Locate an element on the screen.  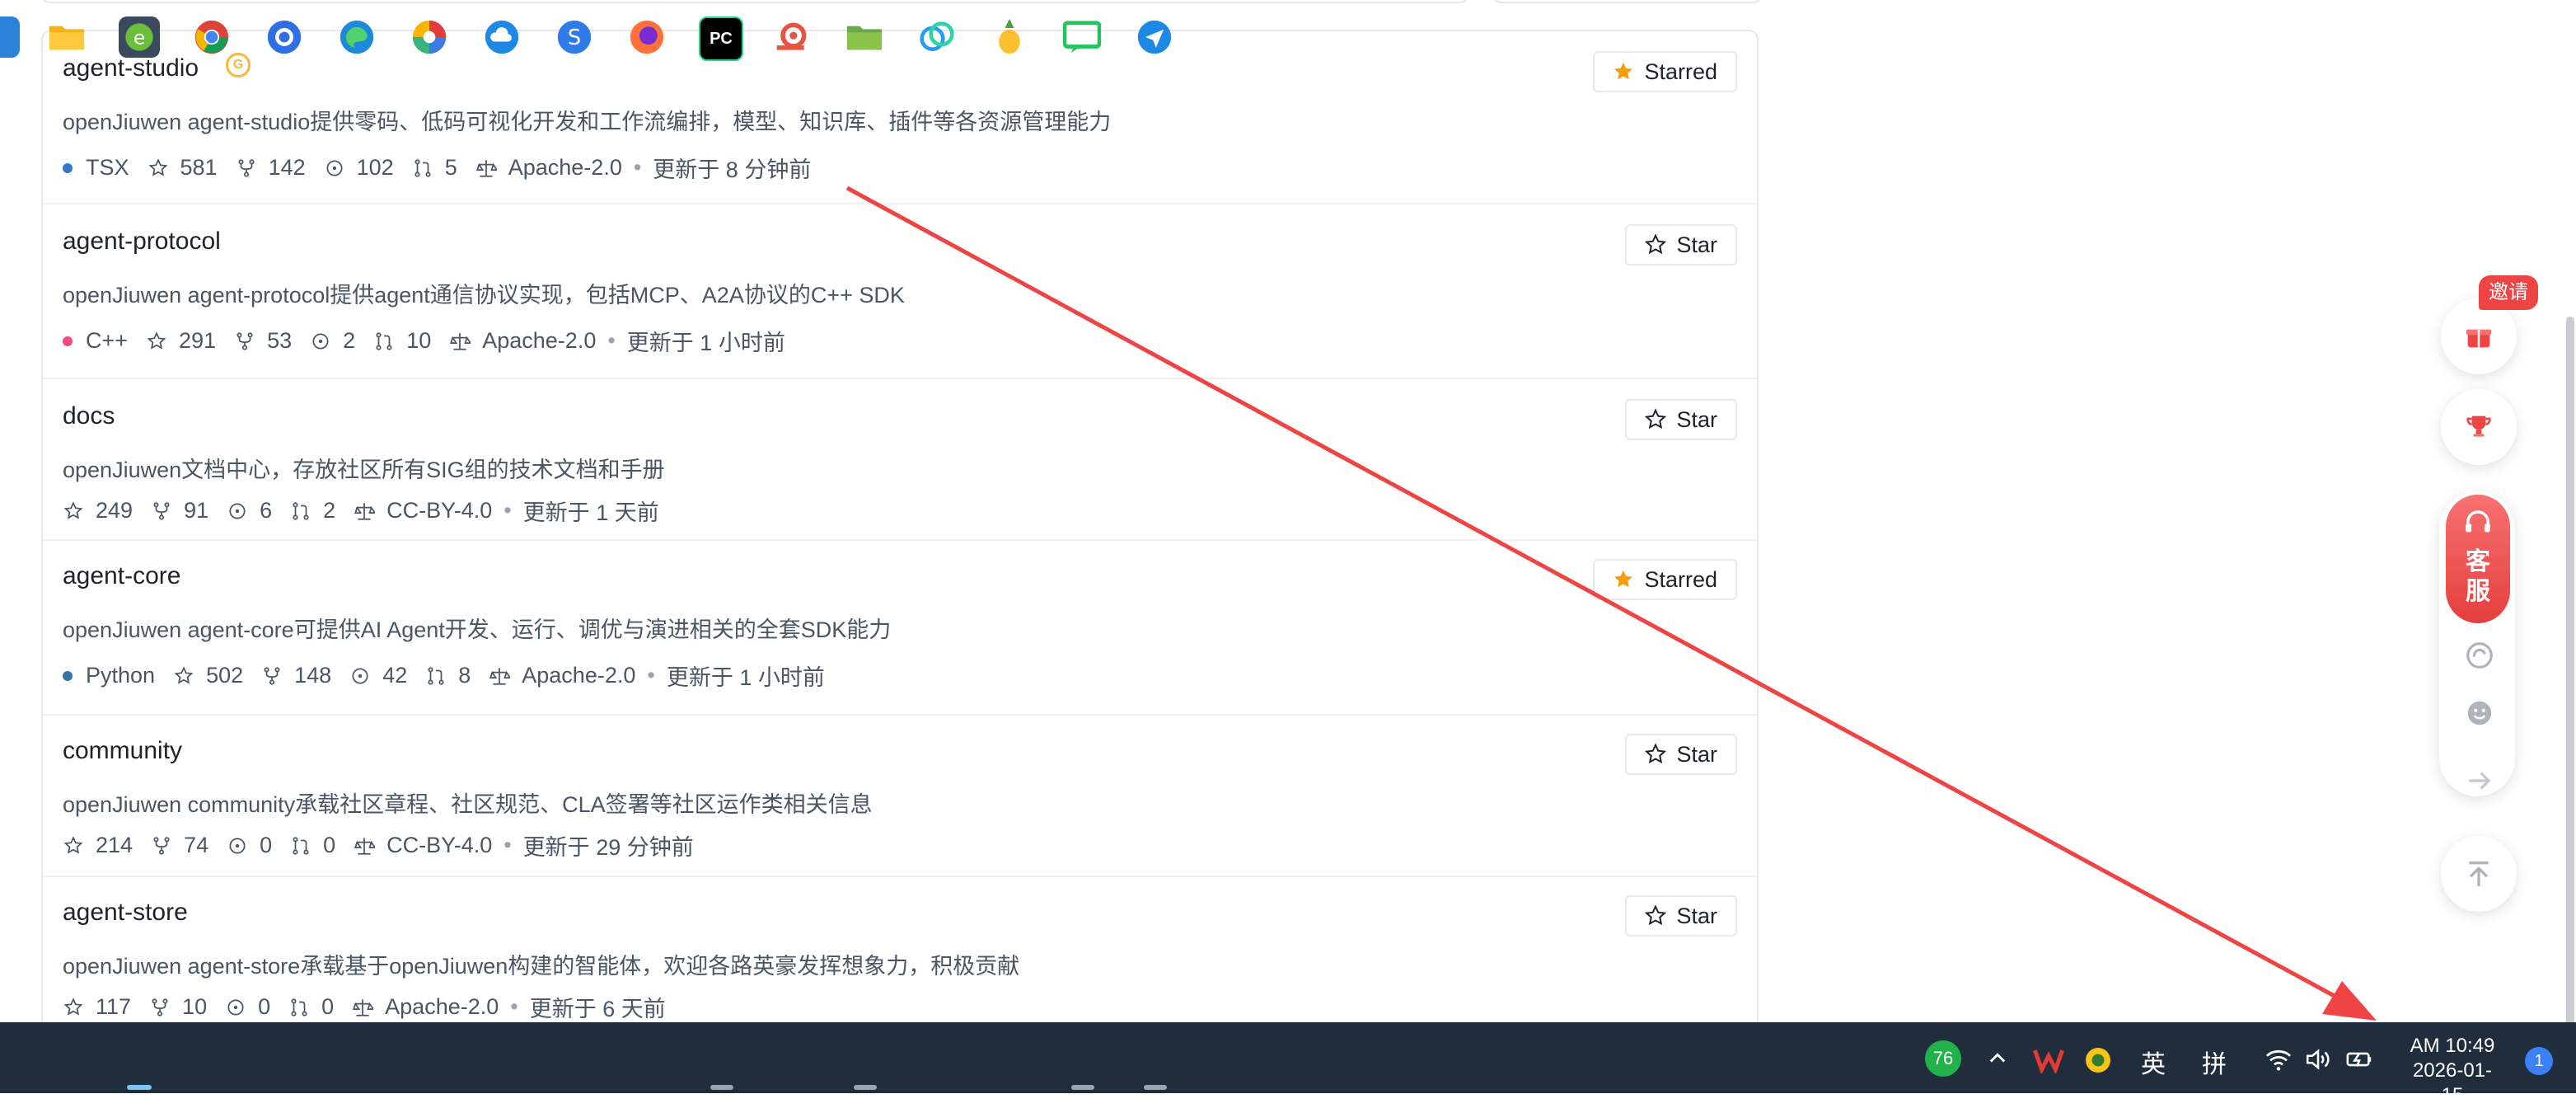
star-count: 117 is located at coordinates (113, 1007).